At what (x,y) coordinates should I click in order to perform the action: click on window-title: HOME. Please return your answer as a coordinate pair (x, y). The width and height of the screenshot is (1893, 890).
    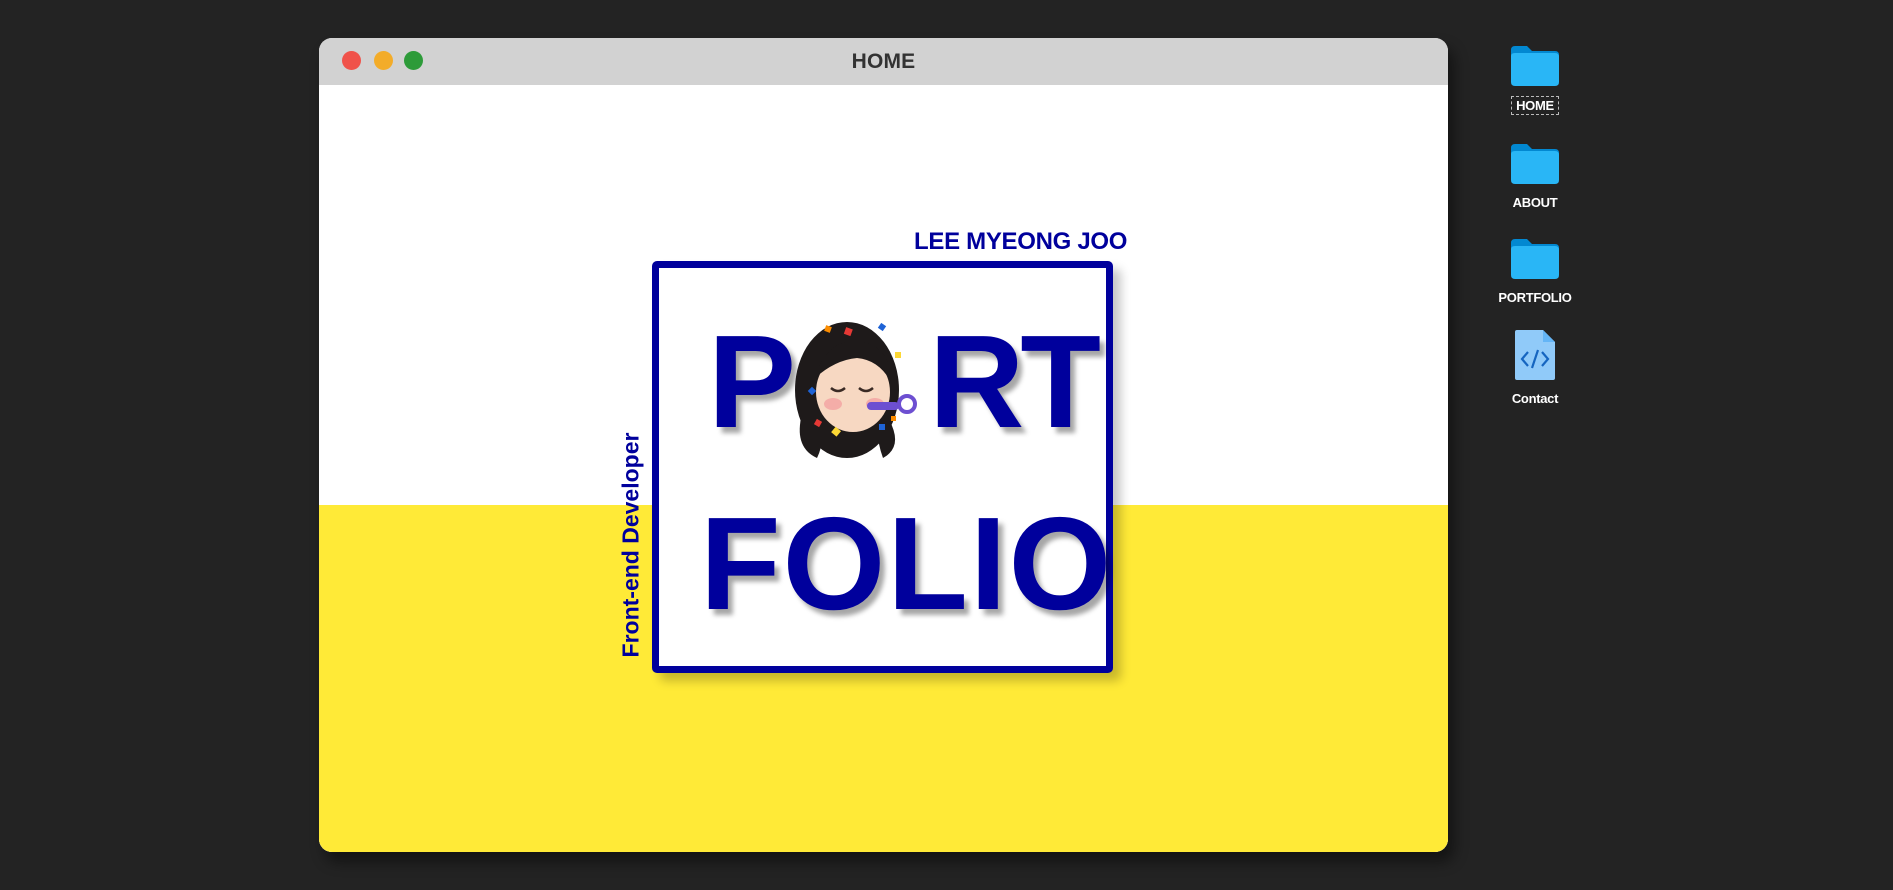
    Looking at the image, I should click on (883, 61).